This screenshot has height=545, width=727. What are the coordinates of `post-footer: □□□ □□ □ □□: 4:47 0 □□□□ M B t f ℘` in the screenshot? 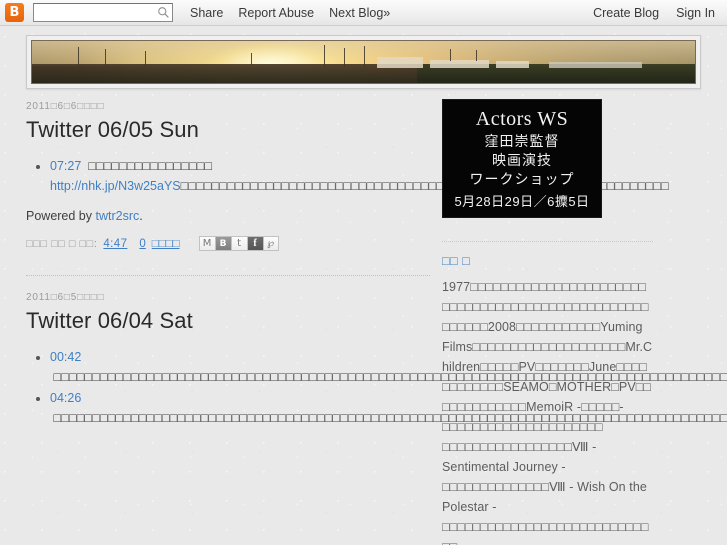 It's located at (228, 243).